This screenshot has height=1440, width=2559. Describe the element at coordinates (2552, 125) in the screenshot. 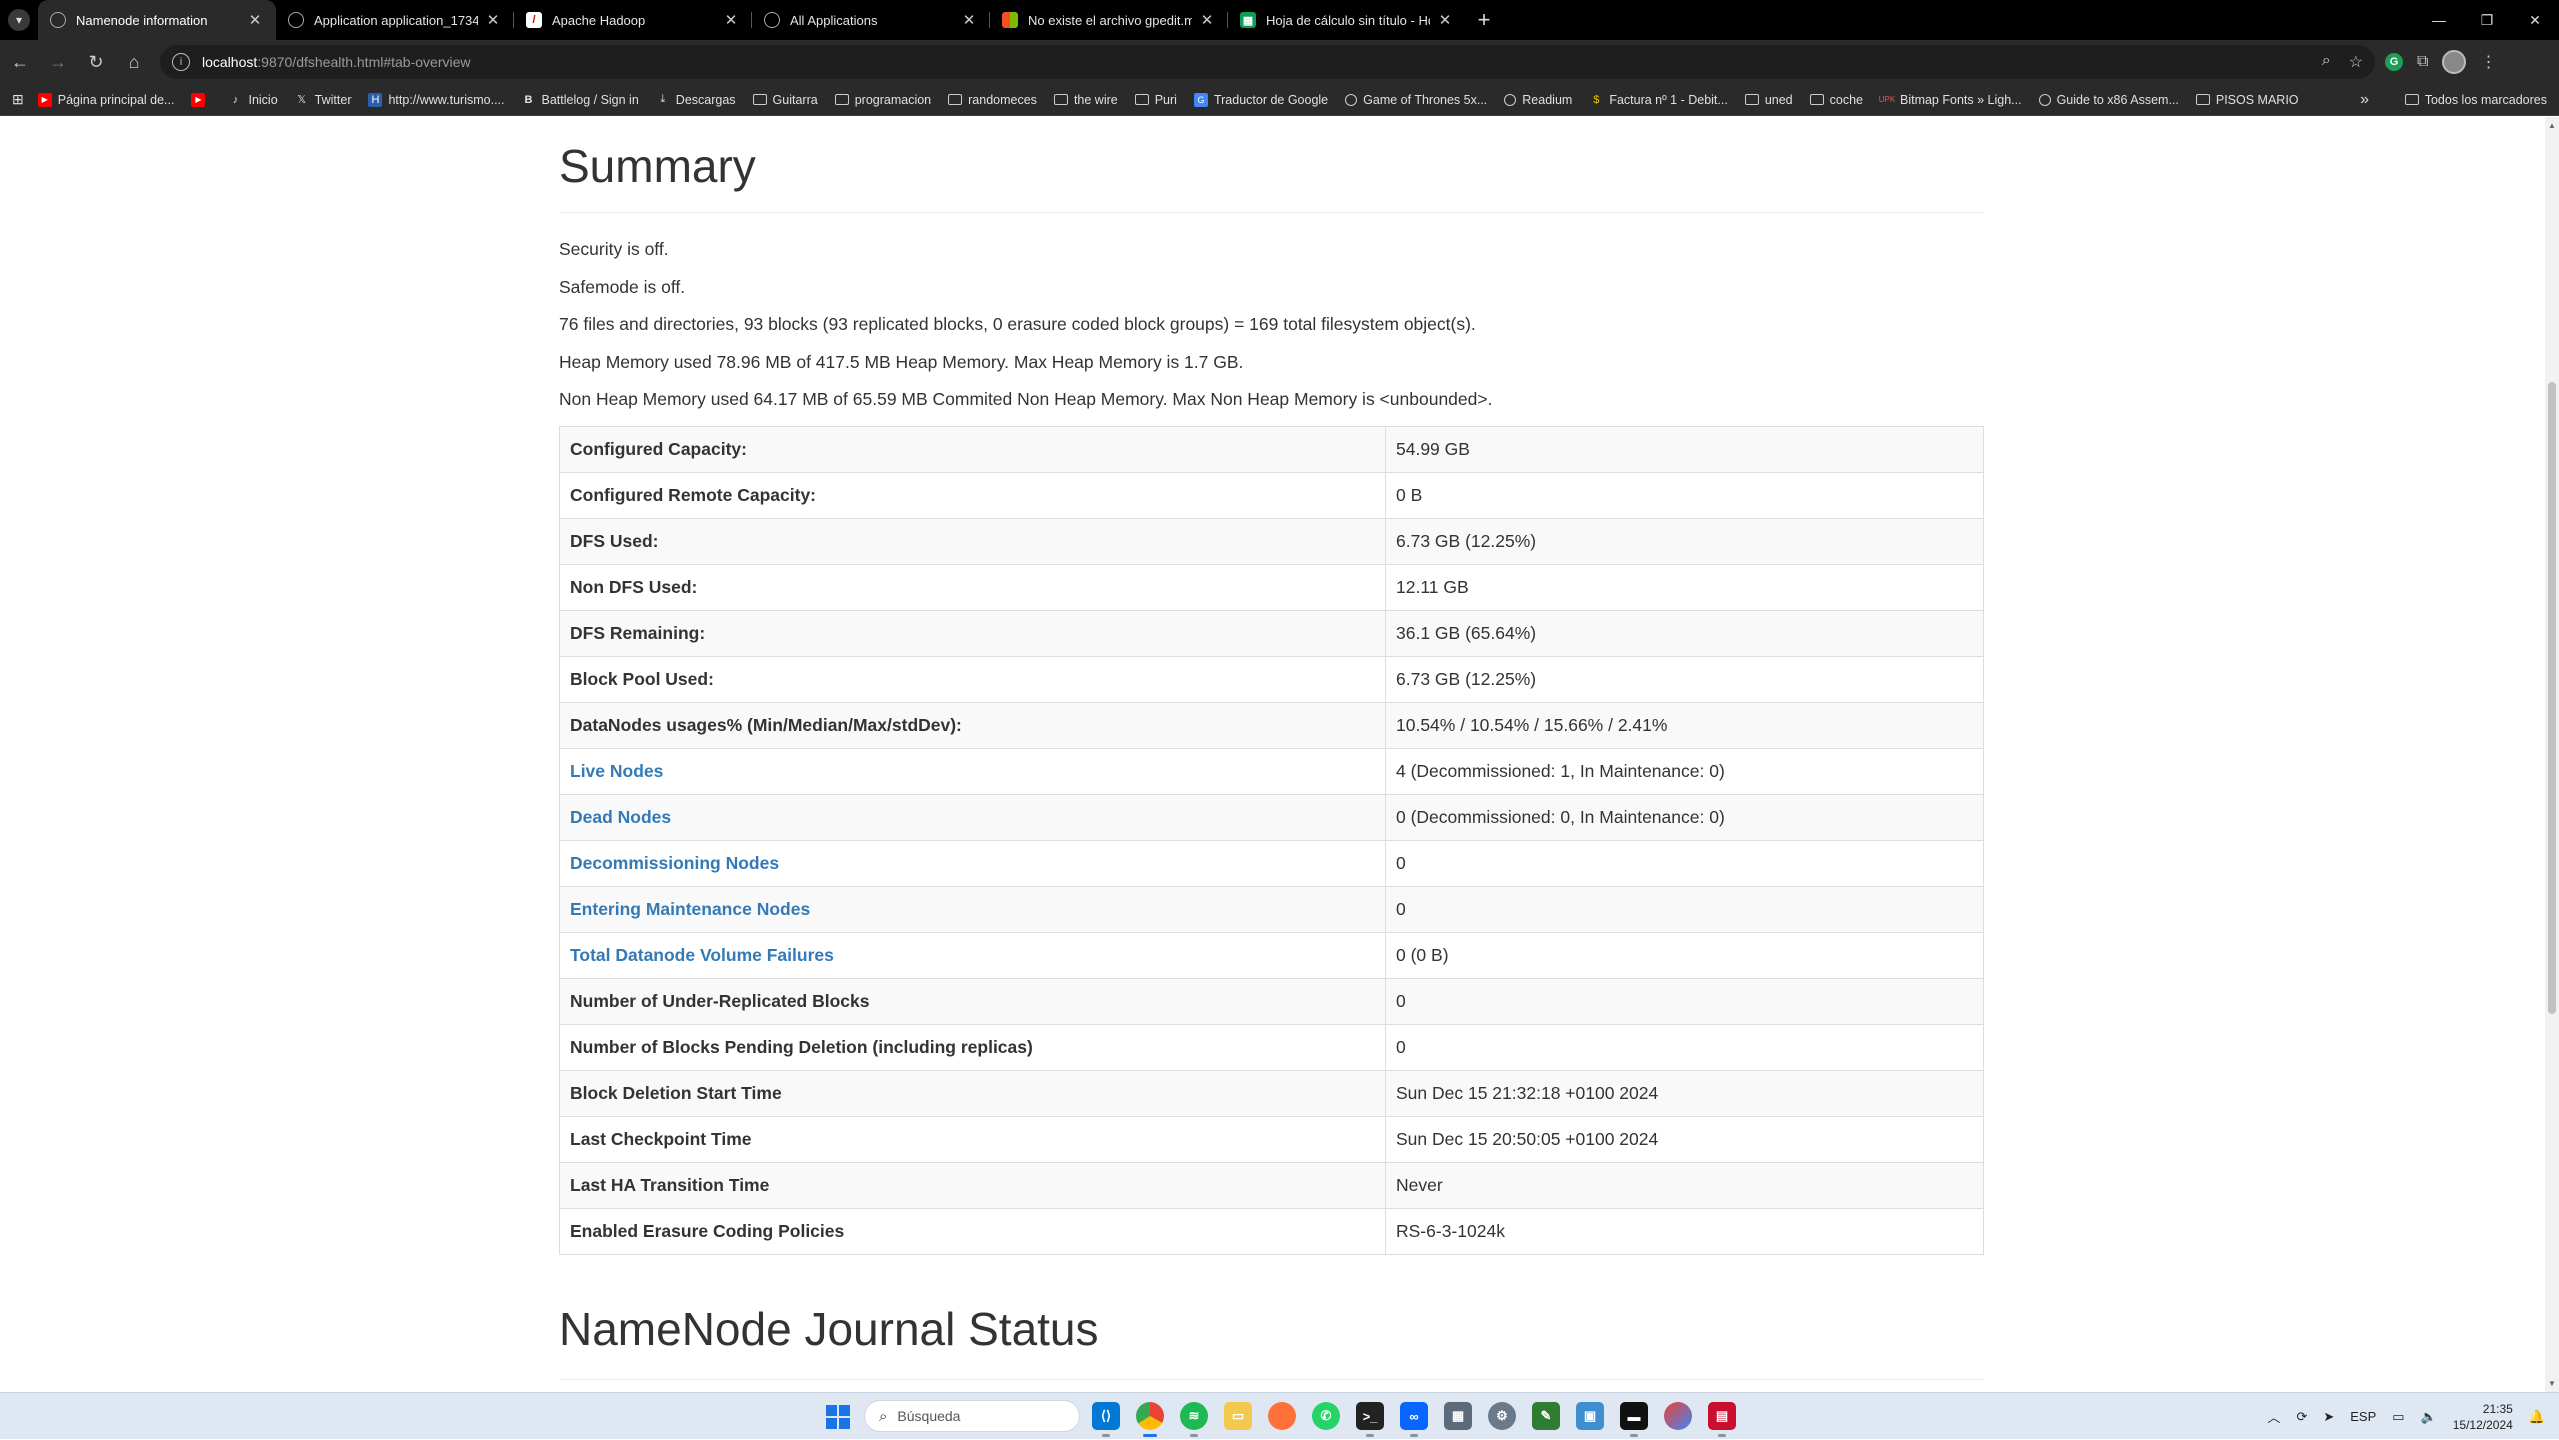

I see `scroll-up-icon: ▲` at that location.